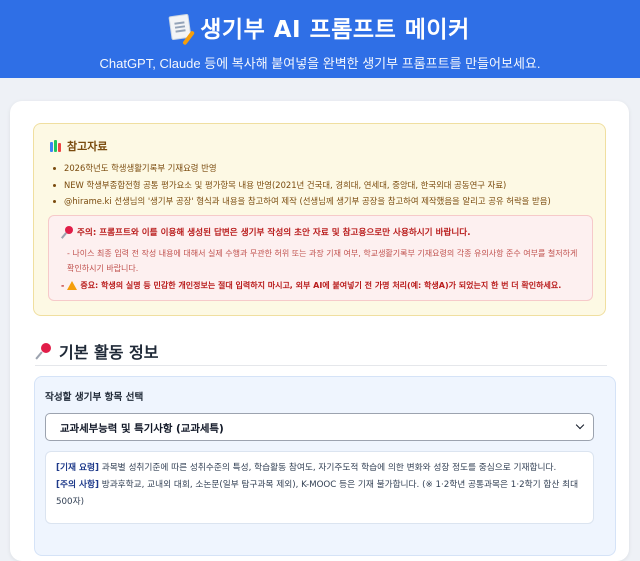 Image resolution: width=640 pixels, height=561 pixels. Describe the element at coordinates (580, 425) in the screenshot. I see `chevron-down-icon` at that location.